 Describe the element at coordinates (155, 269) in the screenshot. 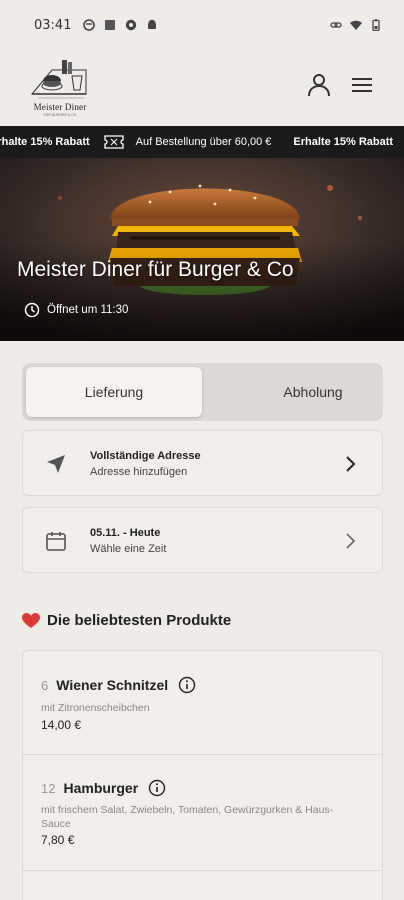

I see `restaurant-title: Meister Diner für Burger & Co` at that location.